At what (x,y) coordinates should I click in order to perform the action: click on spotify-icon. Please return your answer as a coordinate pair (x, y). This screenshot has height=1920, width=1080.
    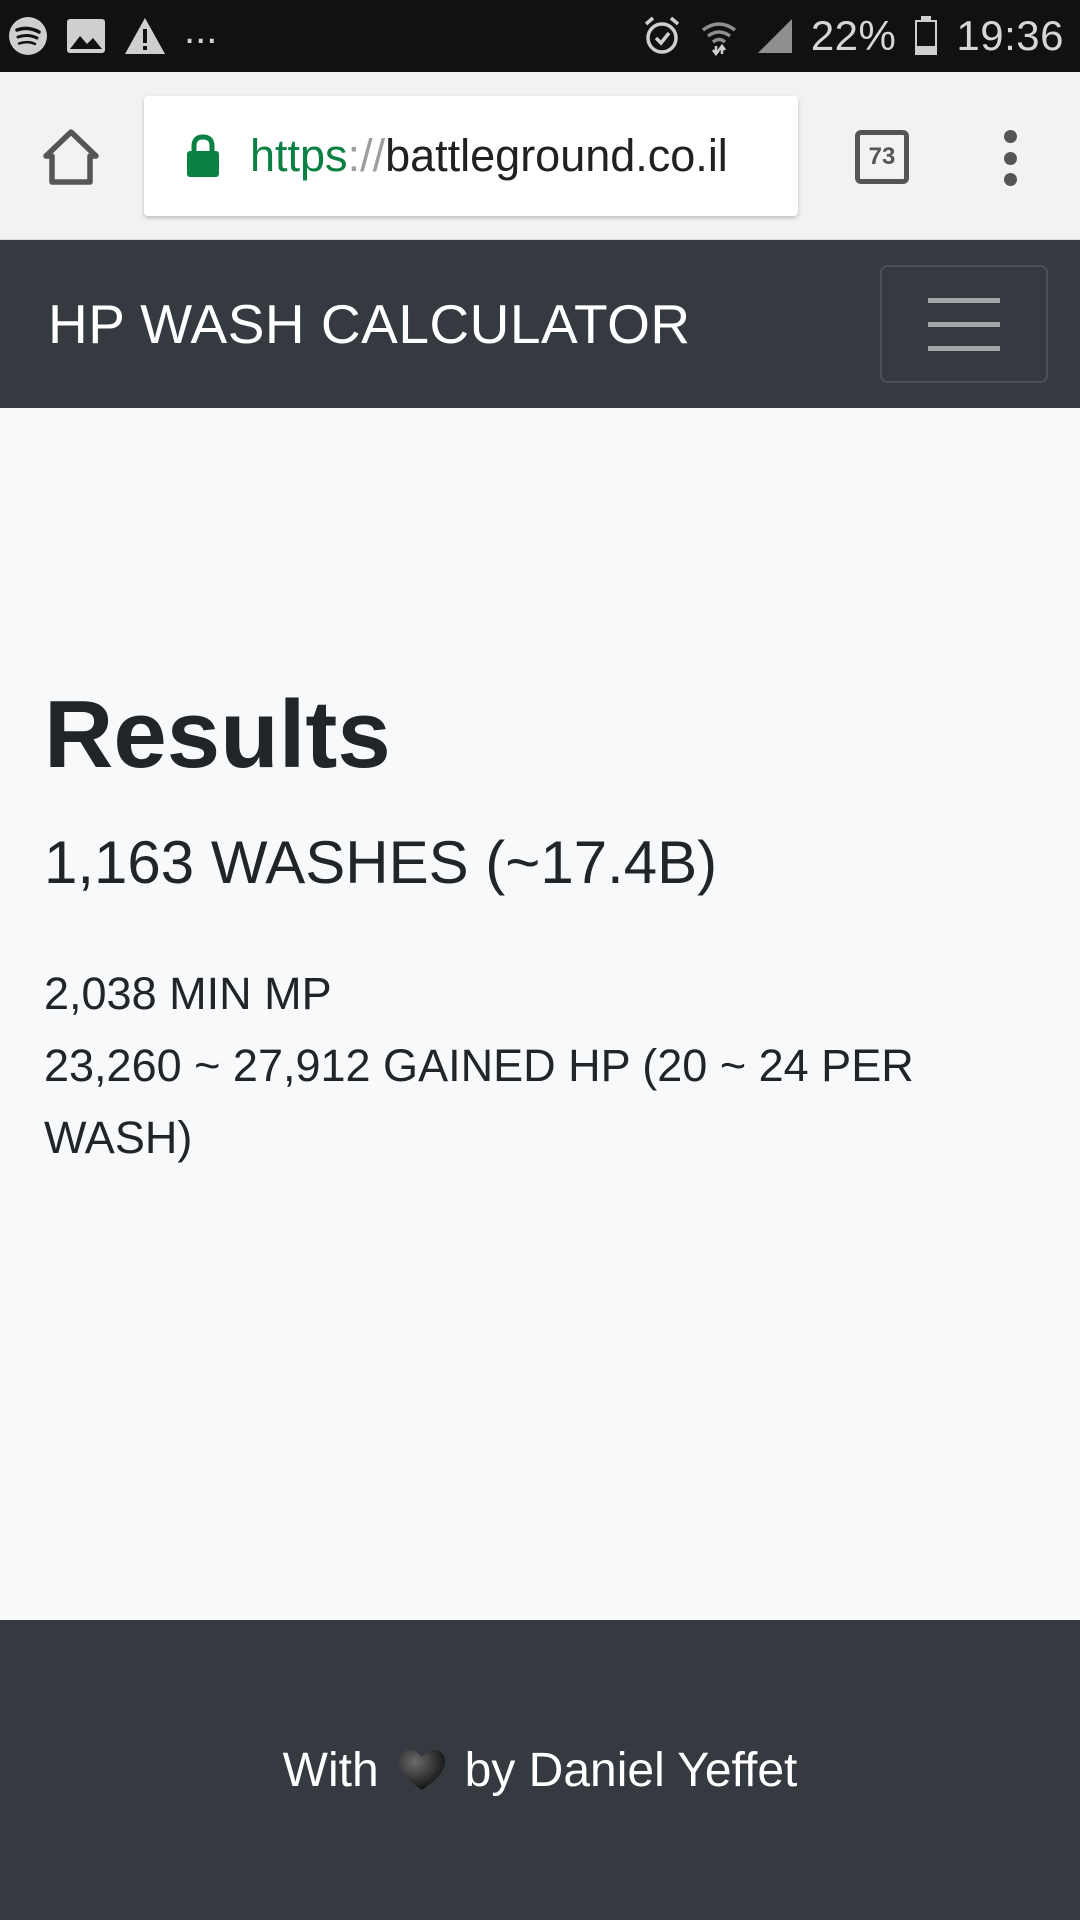
    Looking at the image, I should click on (28, 36).